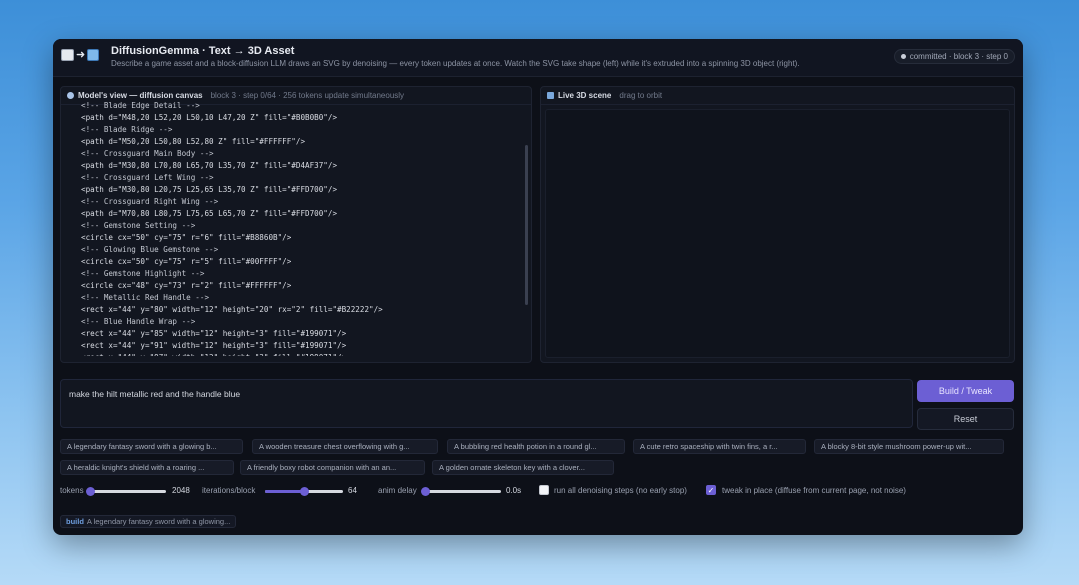 Image resolution: width=1079 pixels, height=585 pixels. I want to click on status-text: committed · block 3 · step 0, so click(958, 56).